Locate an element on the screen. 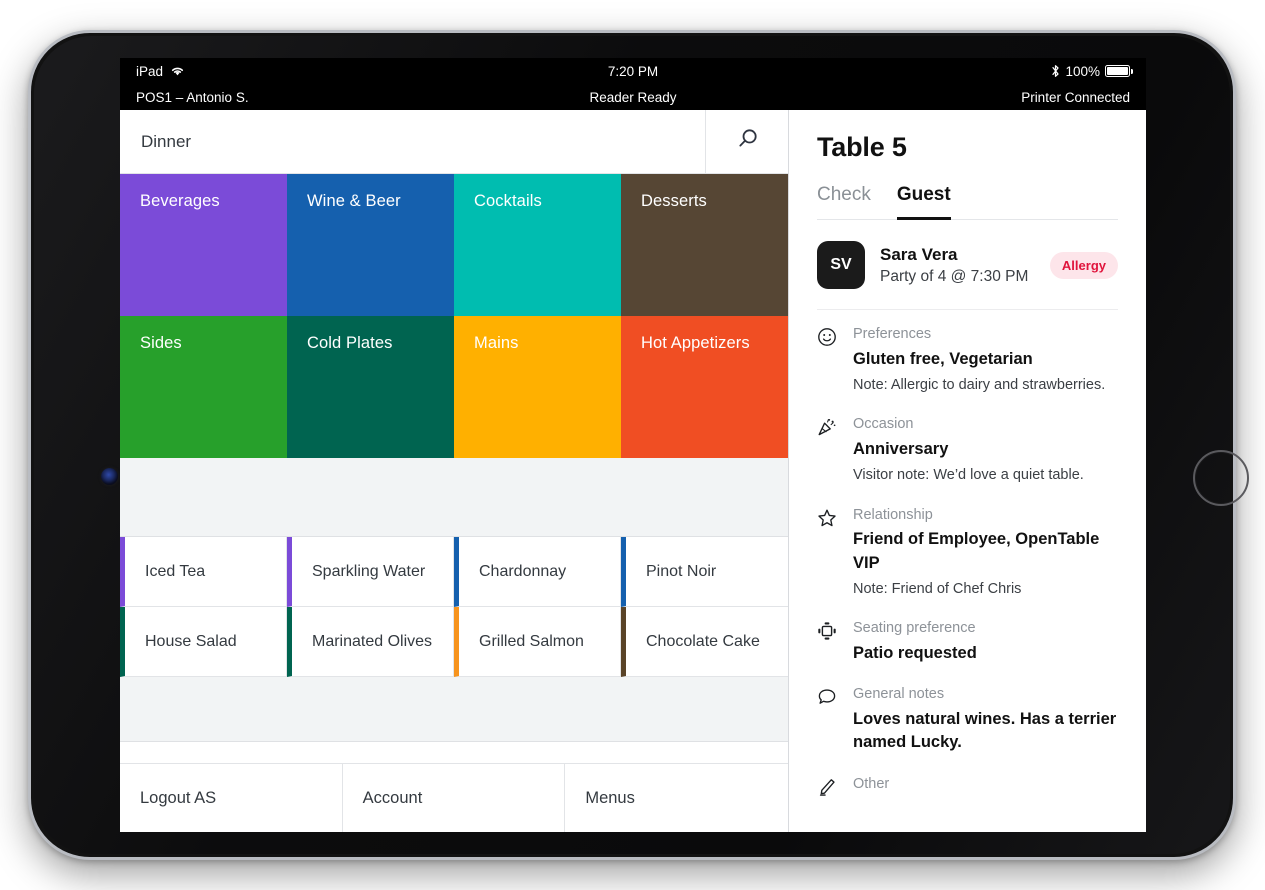 This screenshot has width=1265, height=890. menu-item: Grilled Salmon is located at coordinates (537, 642).